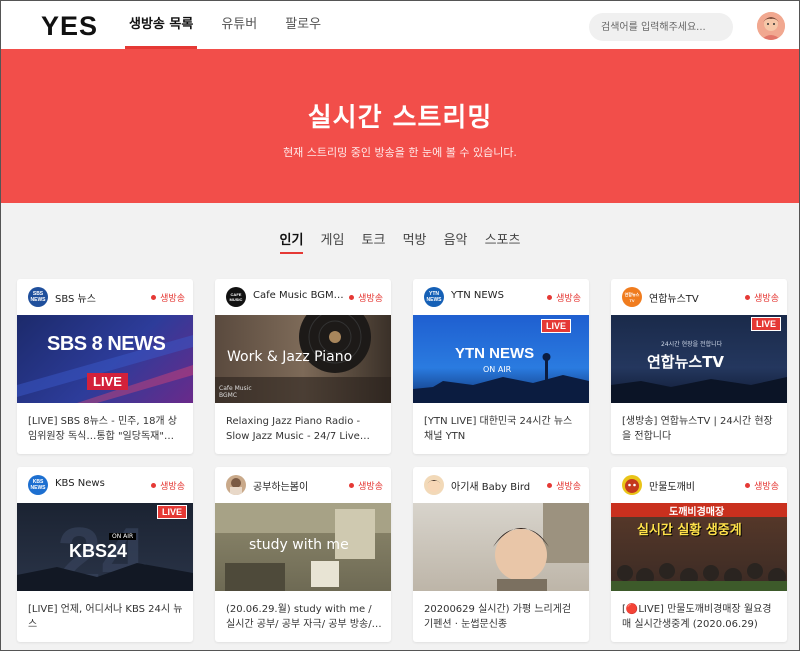 This screenshot has width=800, height=651. What do you see at coordinates (400, 118) in the screenshot?
I see `hero-title: 실시간 스트리밍` at bounding box center [400, 118].